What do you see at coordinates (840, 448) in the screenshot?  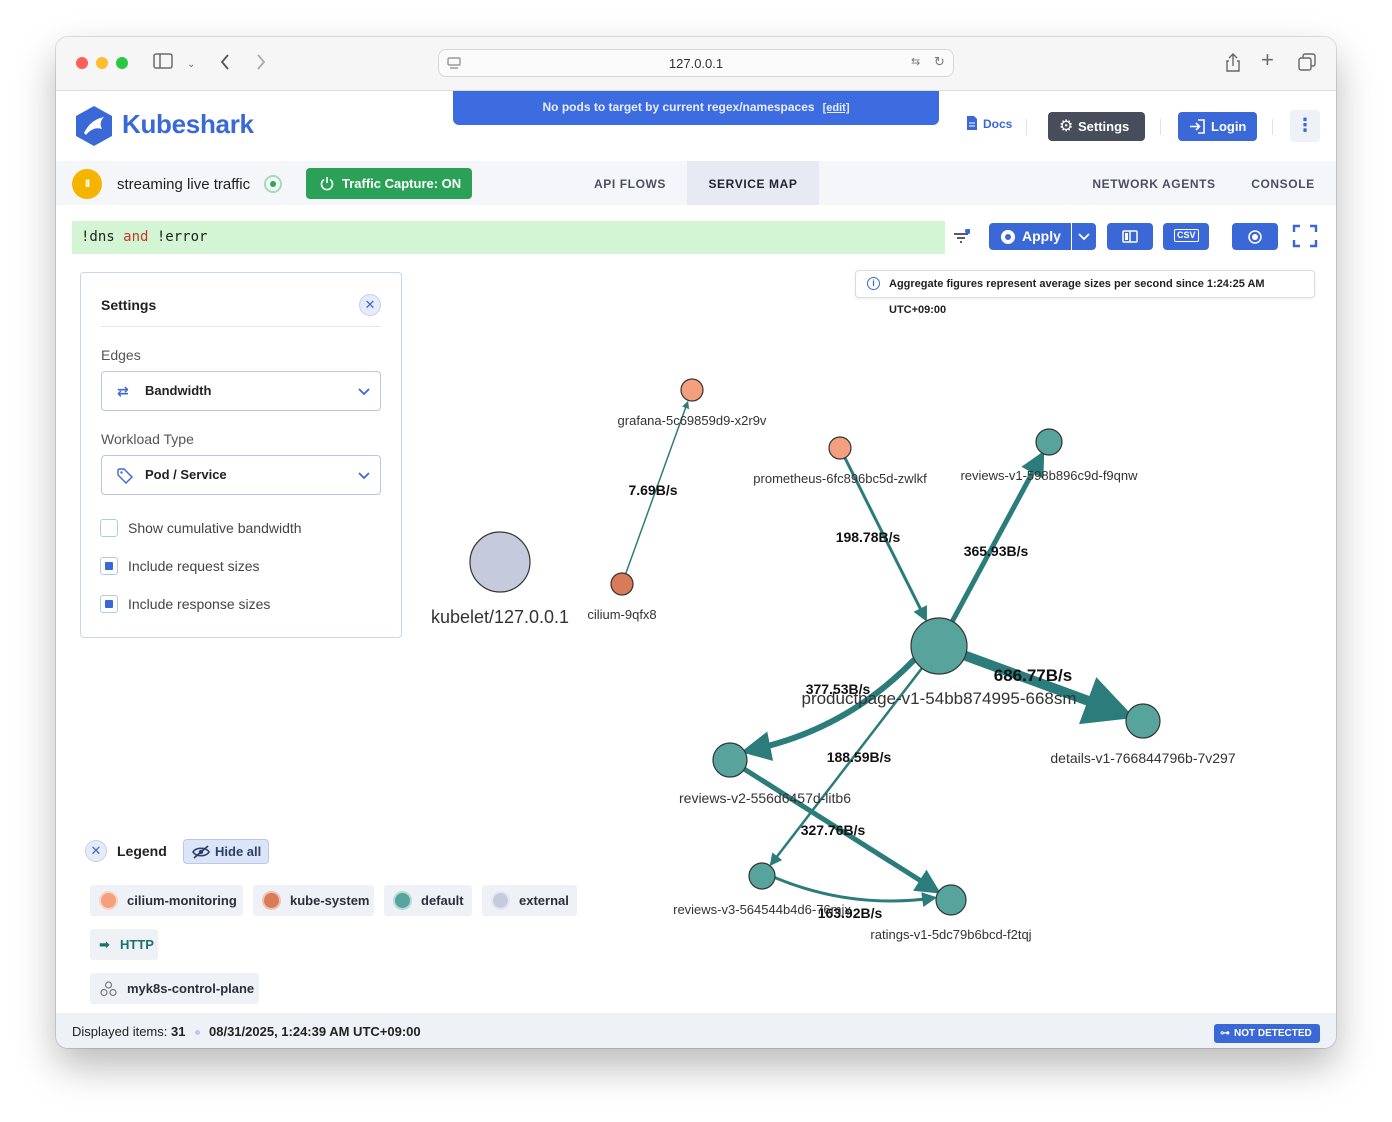 I see `map-node-prometheus` at bounding box center [840, 448].